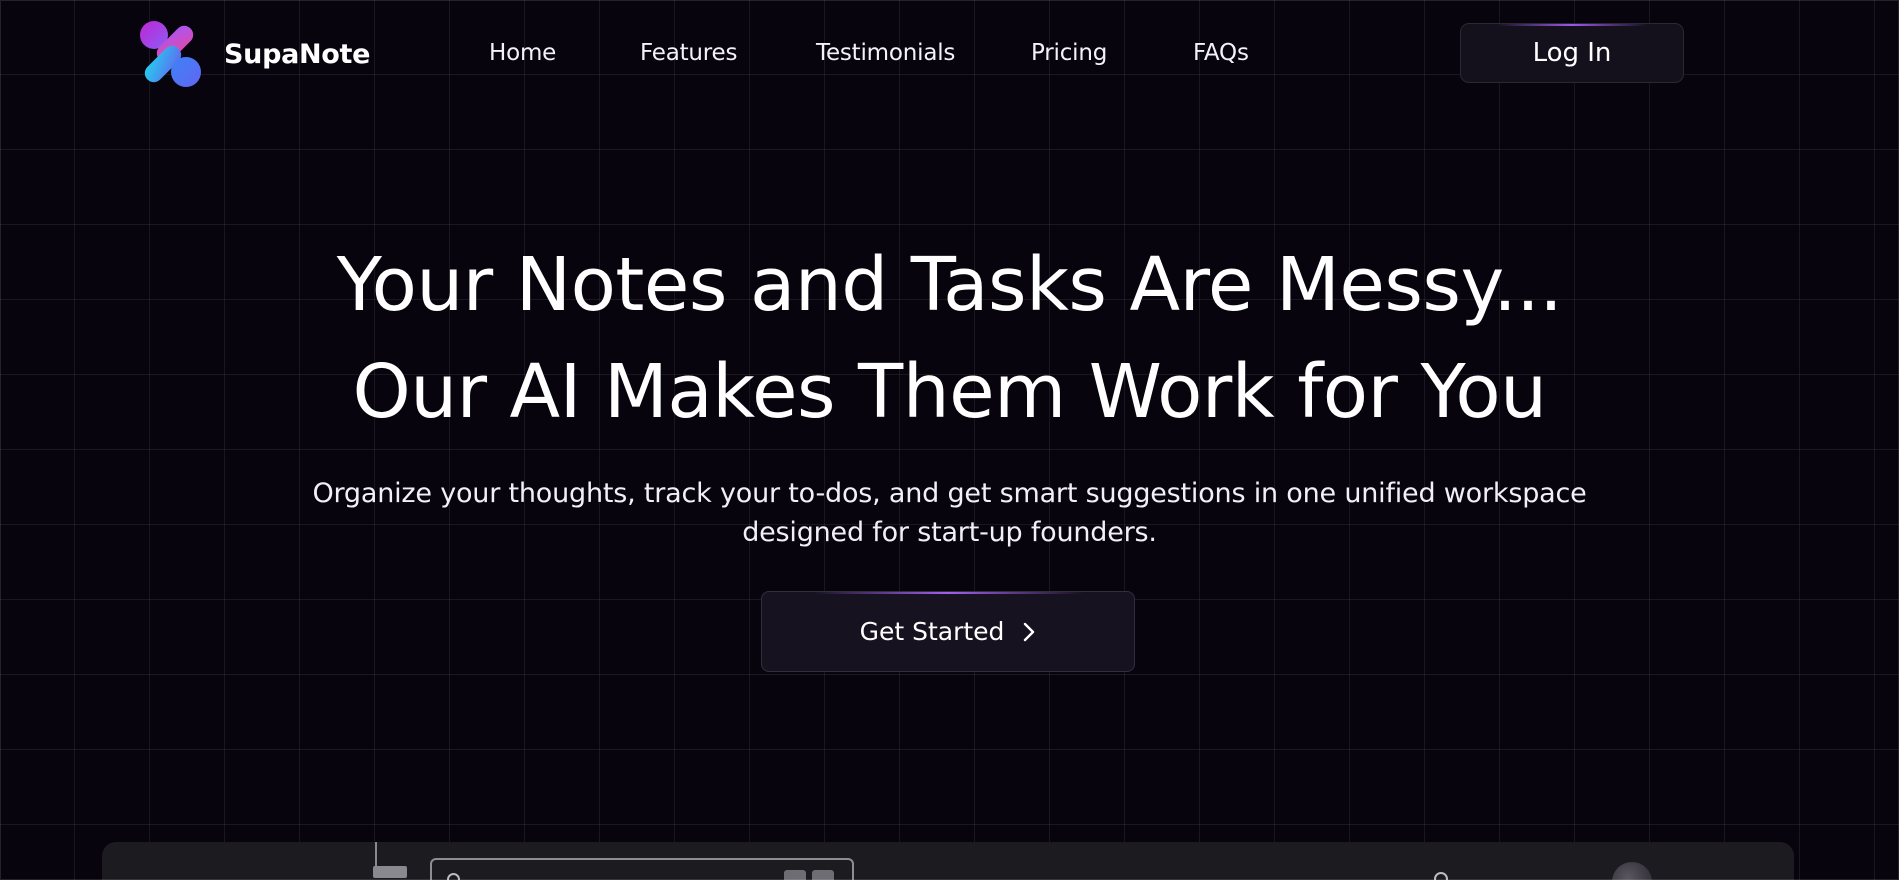 The image size is (1899, 880). Describe the element at coordinates (522, 53) in the screenshot. I see `nav-link-home: Home` at that location.